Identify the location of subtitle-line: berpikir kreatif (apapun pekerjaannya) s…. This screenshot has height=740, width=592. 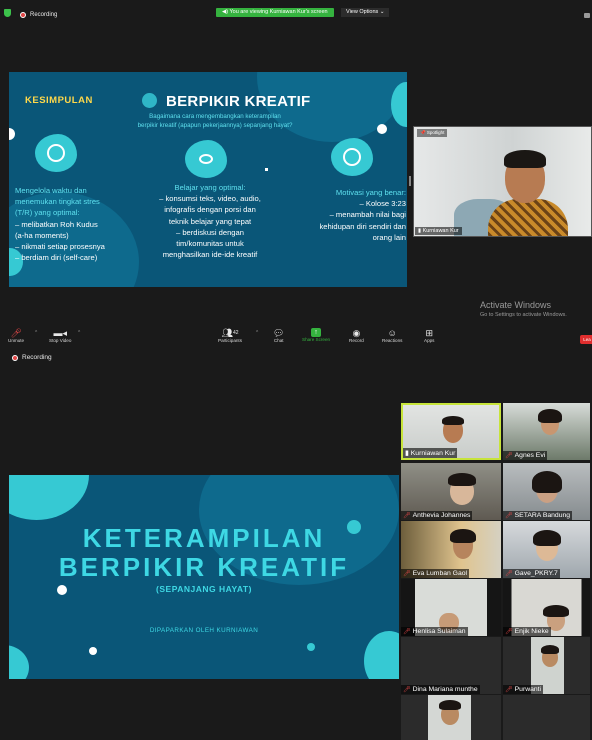
(215, 125).